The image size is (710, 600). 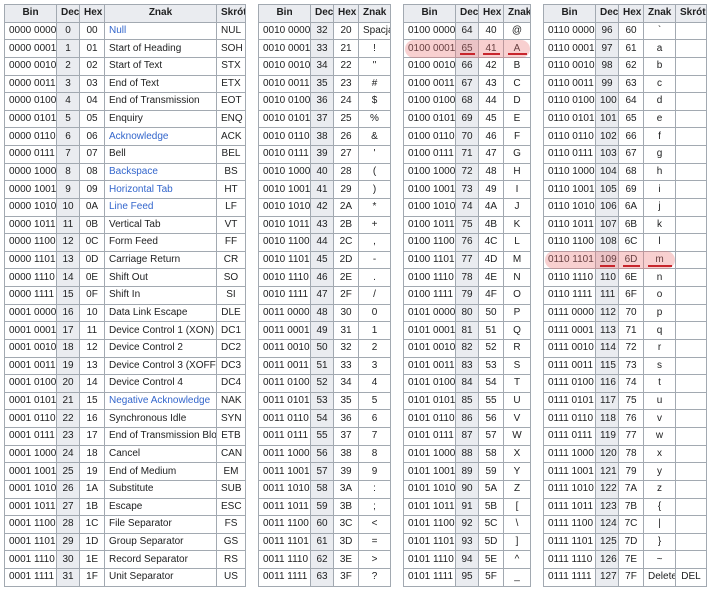 What do you see at coordinates (429, 31) in the screenshot?
I see `cell-bin: 0100 0000` at bounding box center [429, 31].